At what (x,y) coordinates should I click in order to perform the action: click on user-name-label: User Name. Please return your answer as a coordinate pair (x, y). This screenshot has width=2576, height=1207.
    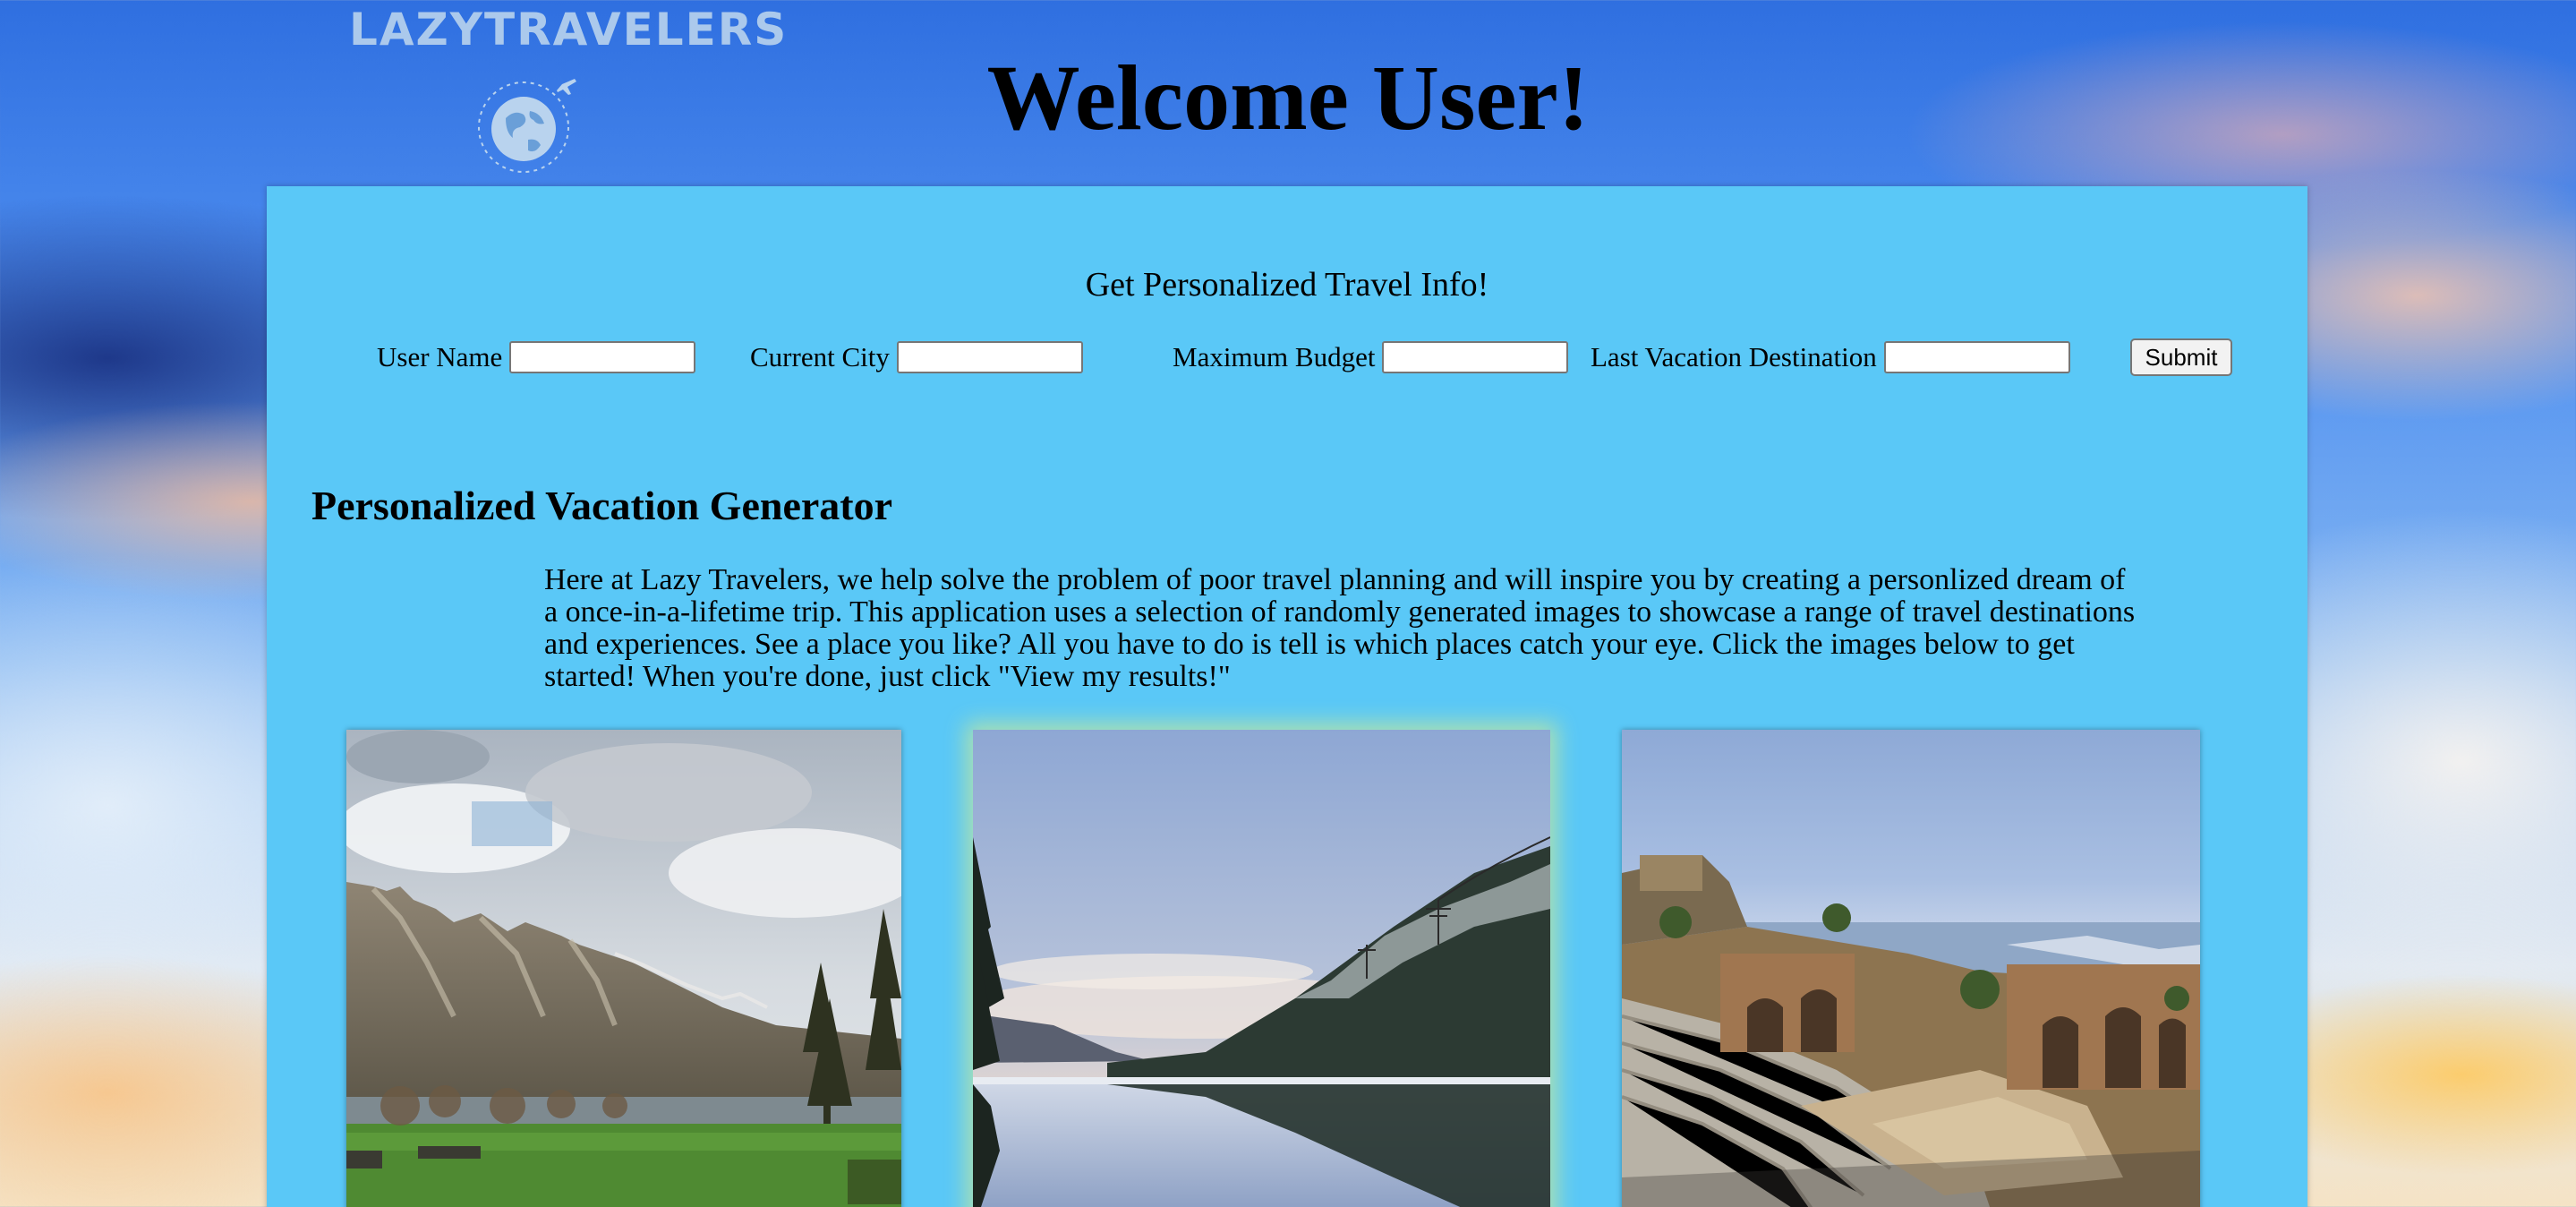
    Looking at the image, I should click on (440, 356).